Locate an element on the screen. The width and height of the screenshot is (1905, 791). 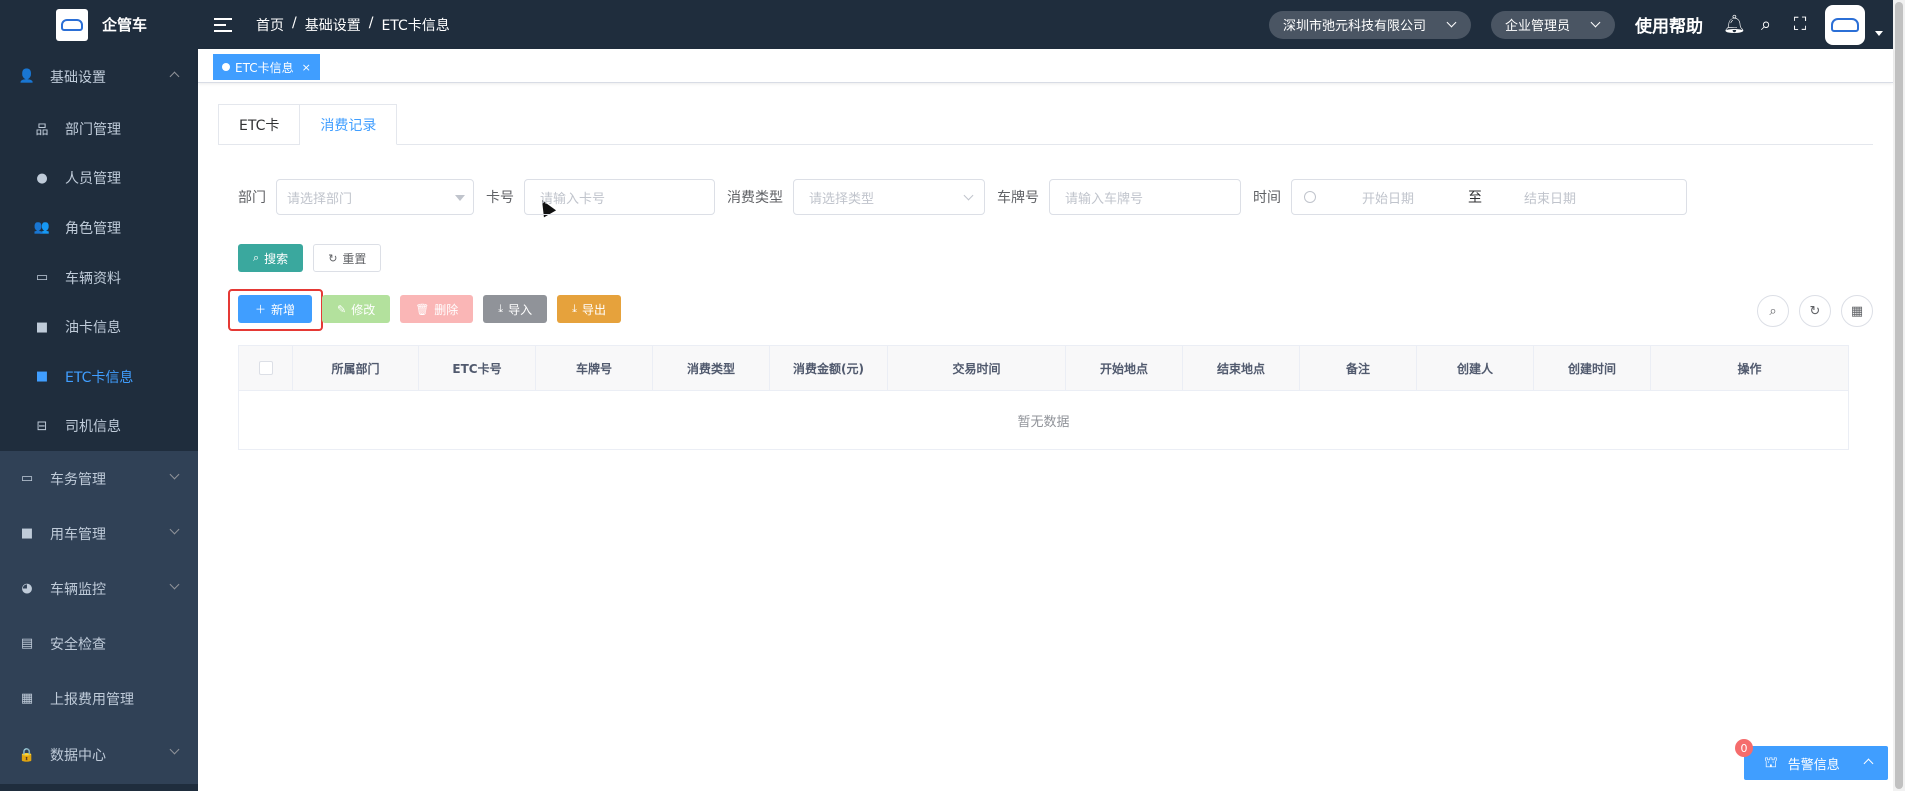
menu-group-vehicle-affairs: ▭ 车务管理 is located at coordinates (99, 478).